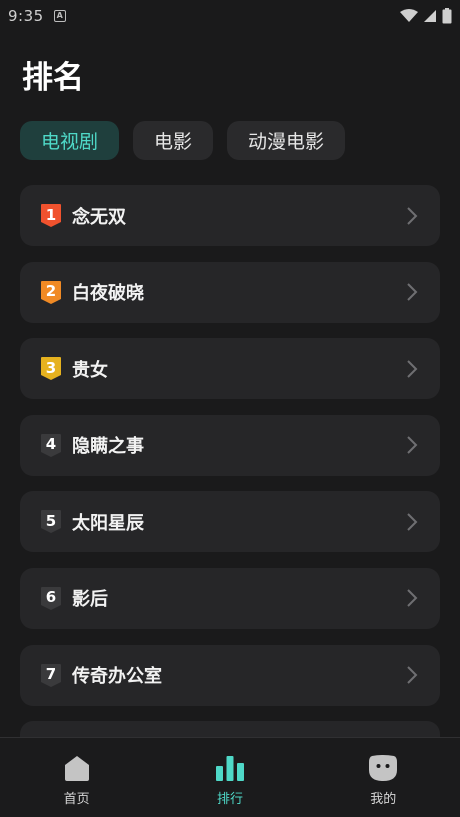 The width and height of the screenshot is (460, 817). What do you see at coordinates (409, 15) in the screenshot?
I see `wifi-icon` at bounding box center [409, 15].